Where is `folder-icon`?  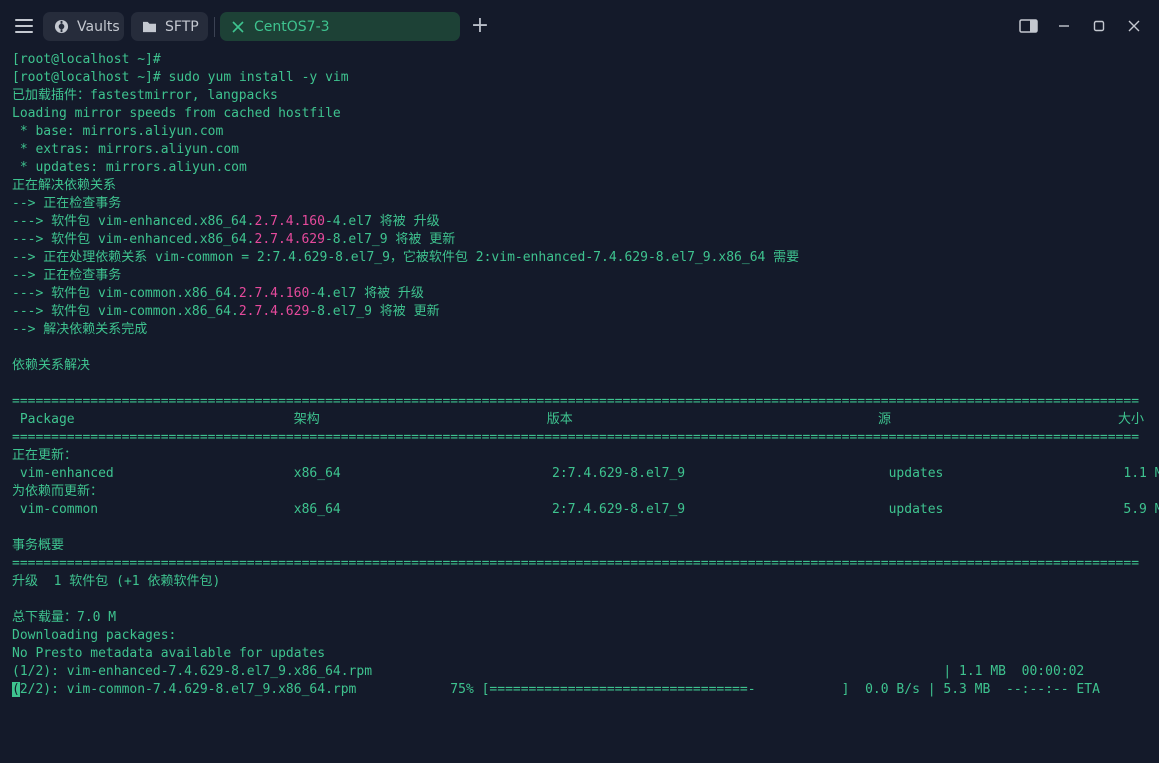
folder-icon is located at coordinates (149, 27).